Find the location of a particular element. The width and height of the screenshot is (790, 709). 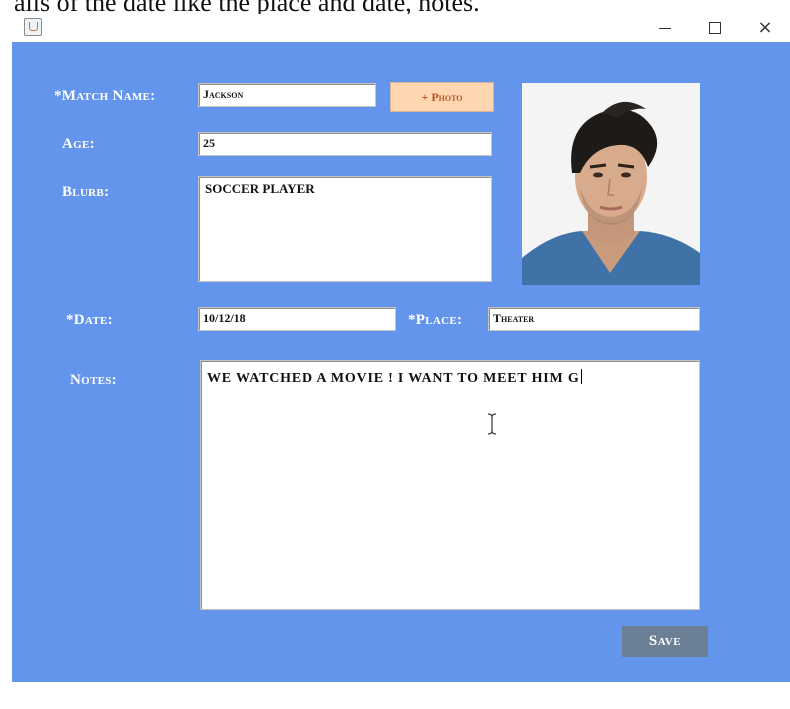

notes-label: Notes: is located at coordinates (93, 380).